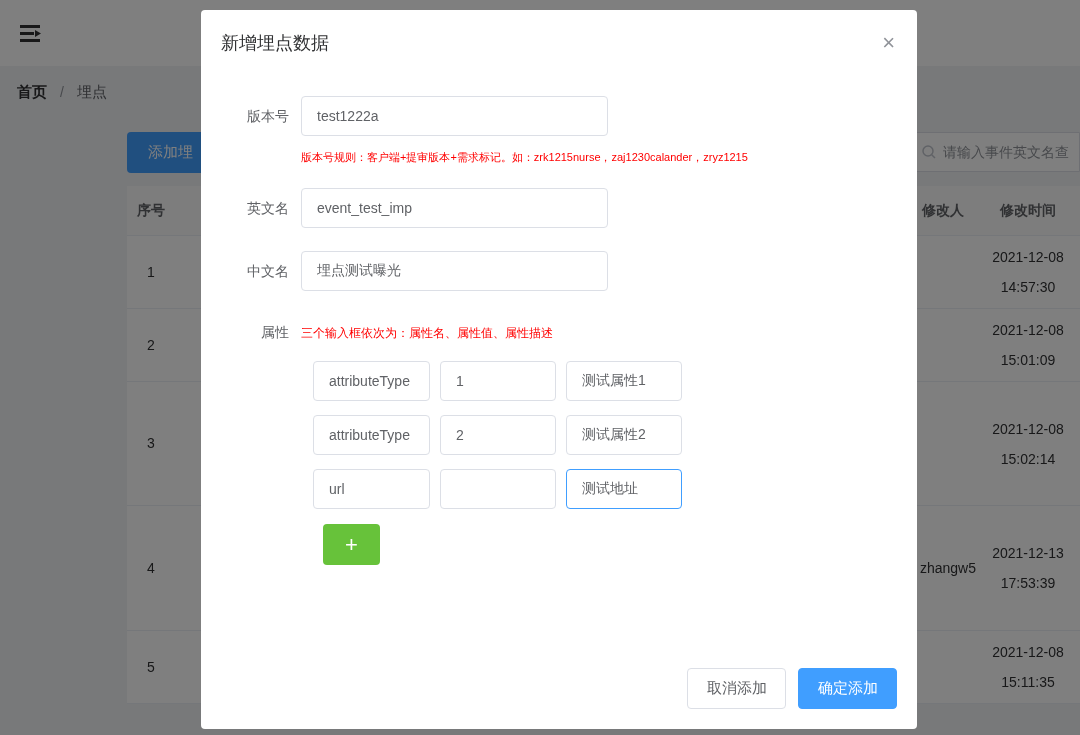 The width and height of the screenshot is (1080, 735). What do you see at coordinates (30, 33) in the screenshot?
I see `menu-icon` at bounding box center [30, 33].